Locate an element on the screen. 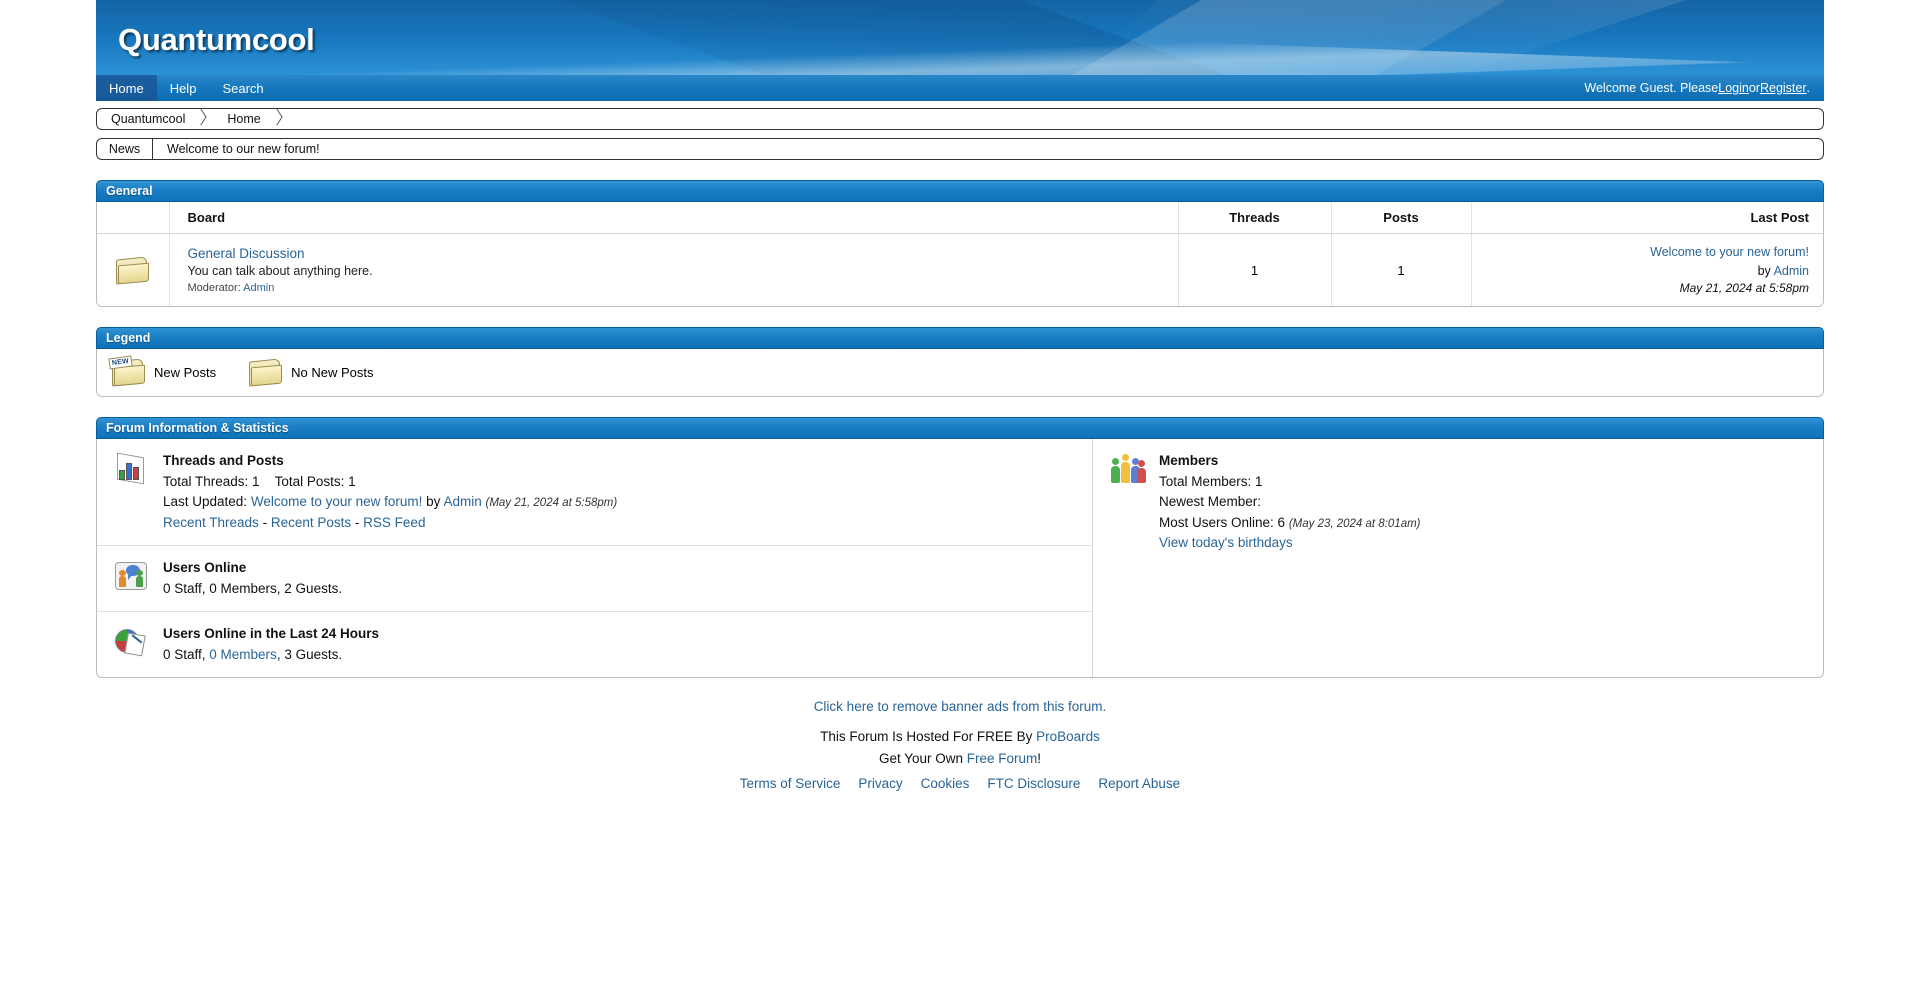 This screenshot has height=993, width=1920. recent-threads-link: Recent Threads is located at coordinates (211, 522).